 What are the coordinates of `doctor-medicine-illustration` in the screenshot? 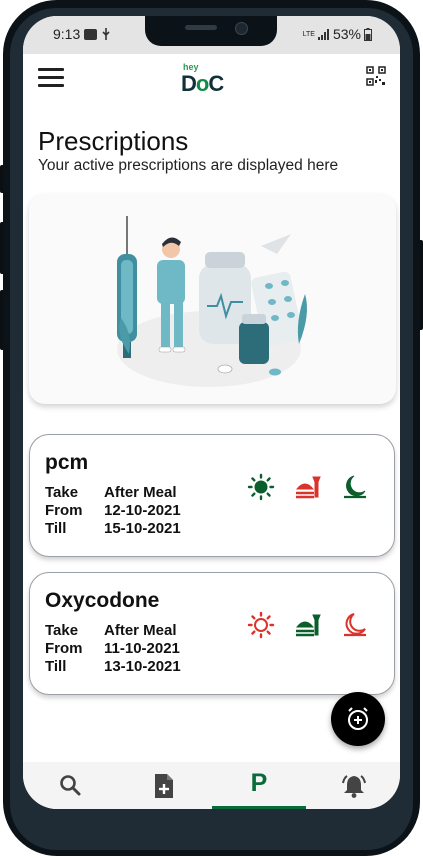 It's located at (212, 301).